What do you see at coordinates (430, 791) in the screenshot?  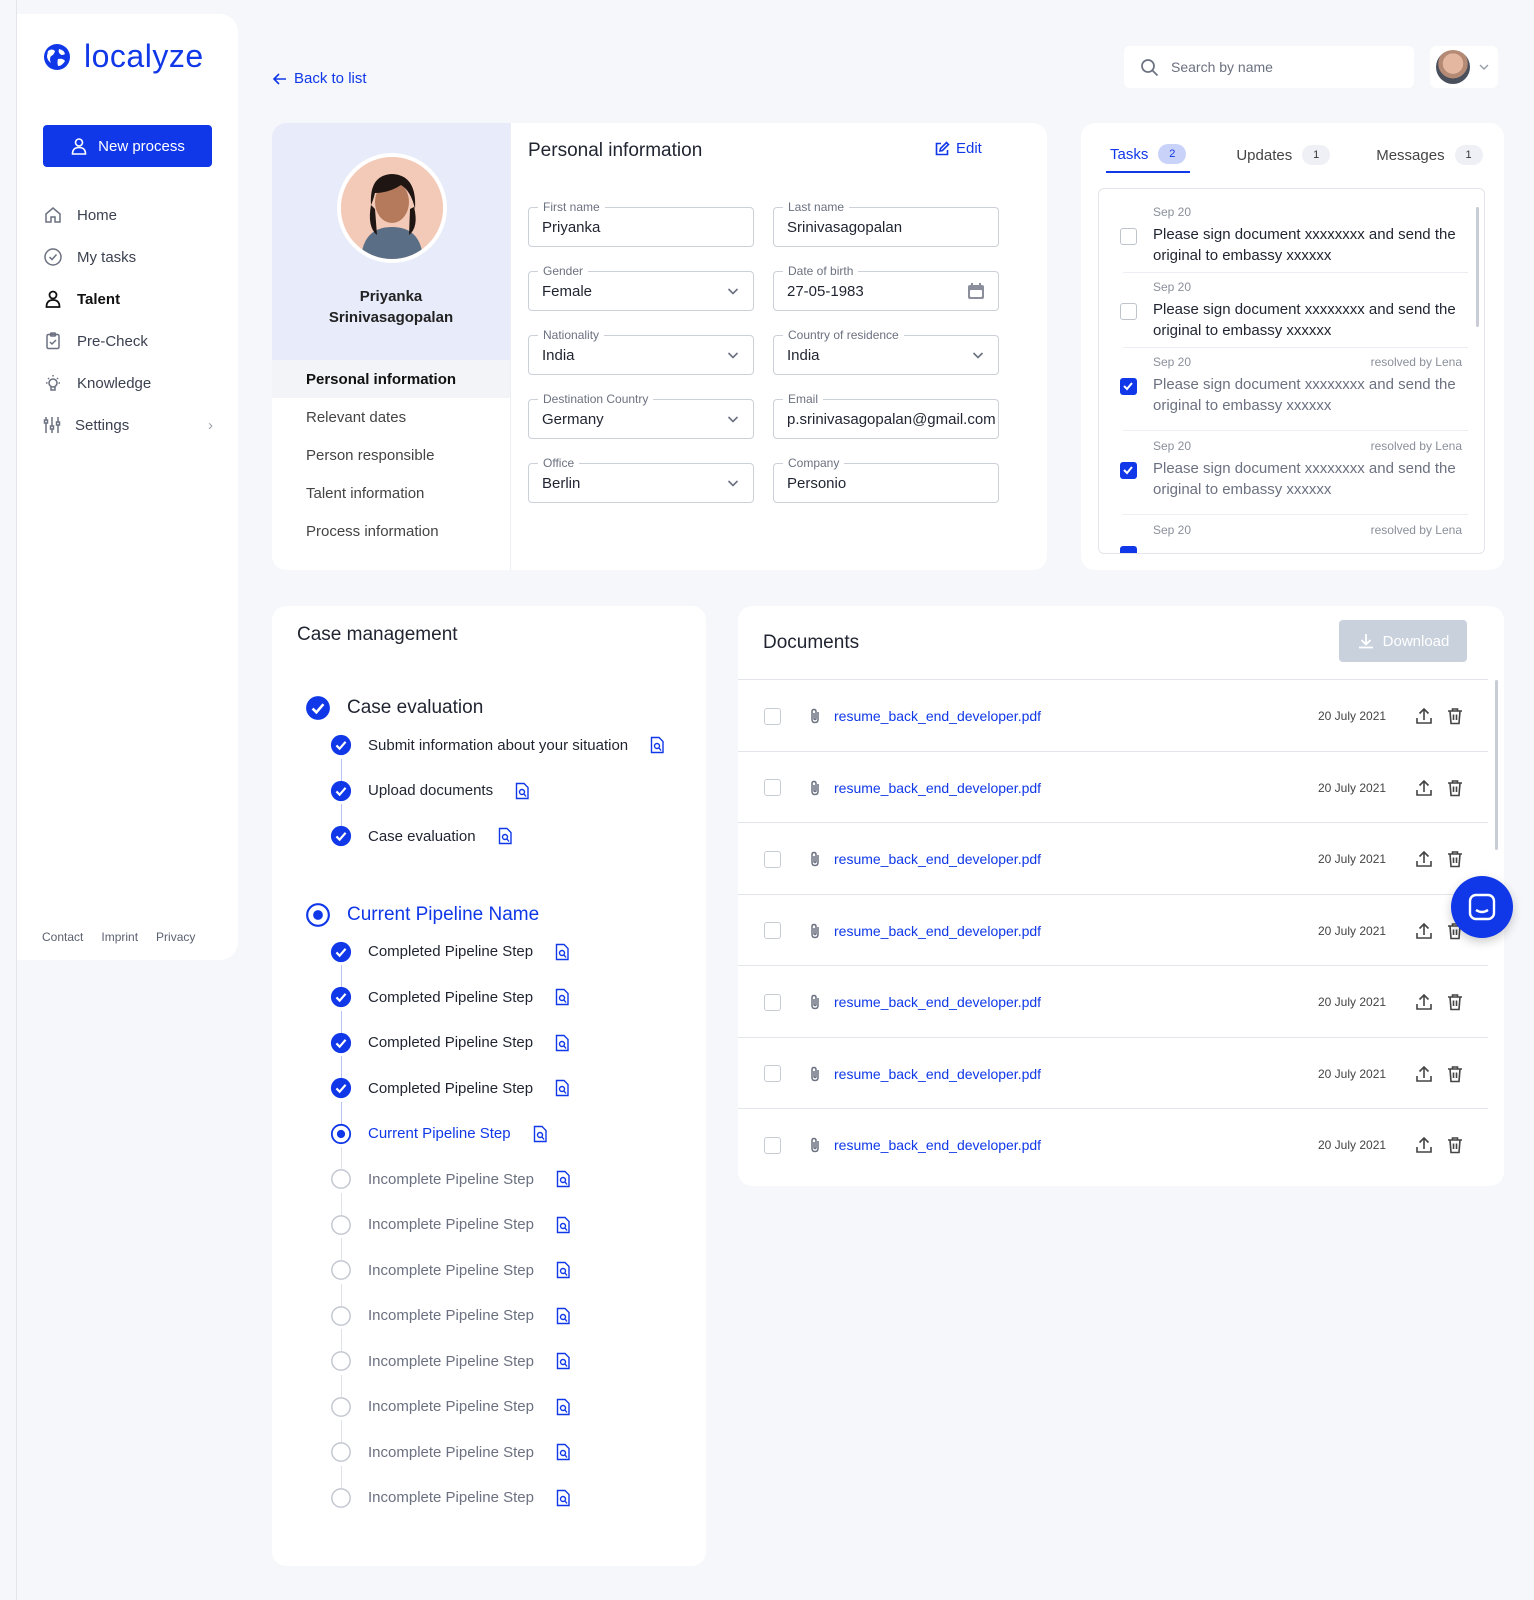 I see `pipeline-step: Upload documents` at bounding box center [430, 791].